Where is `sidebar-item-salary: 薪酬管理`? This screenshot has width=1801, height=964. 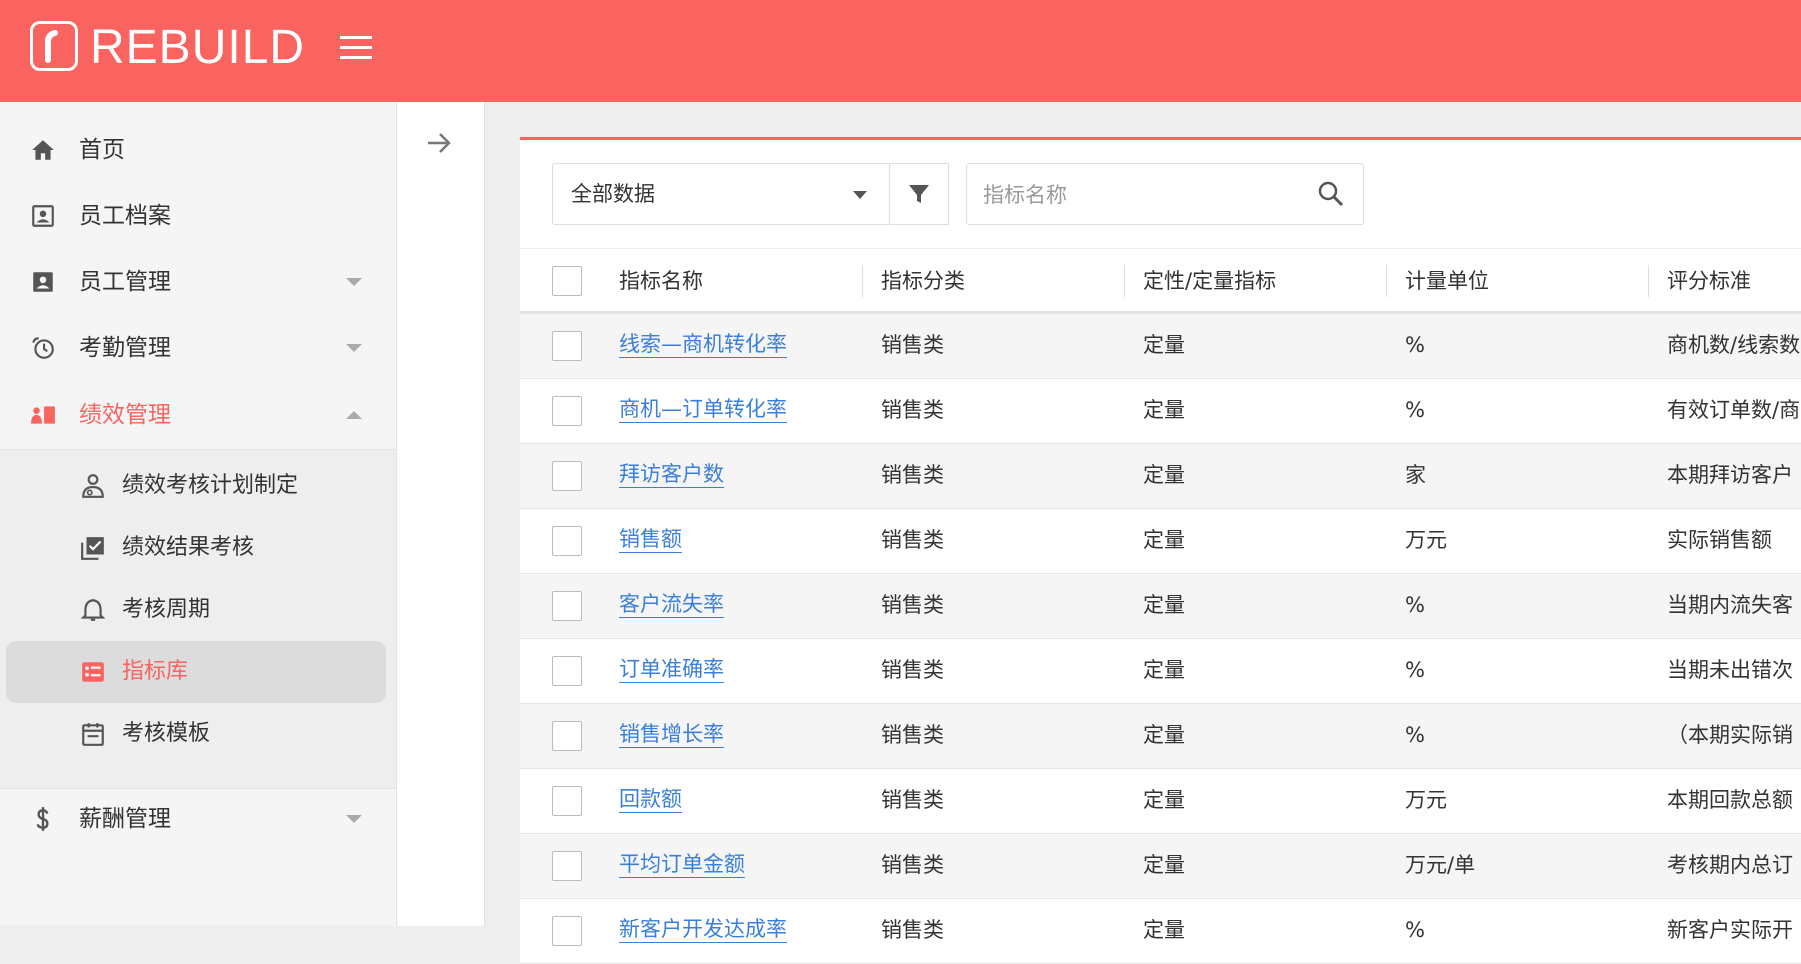
sidebar-item-salary: 薪酬管理 is located at coordinates (198, 819).